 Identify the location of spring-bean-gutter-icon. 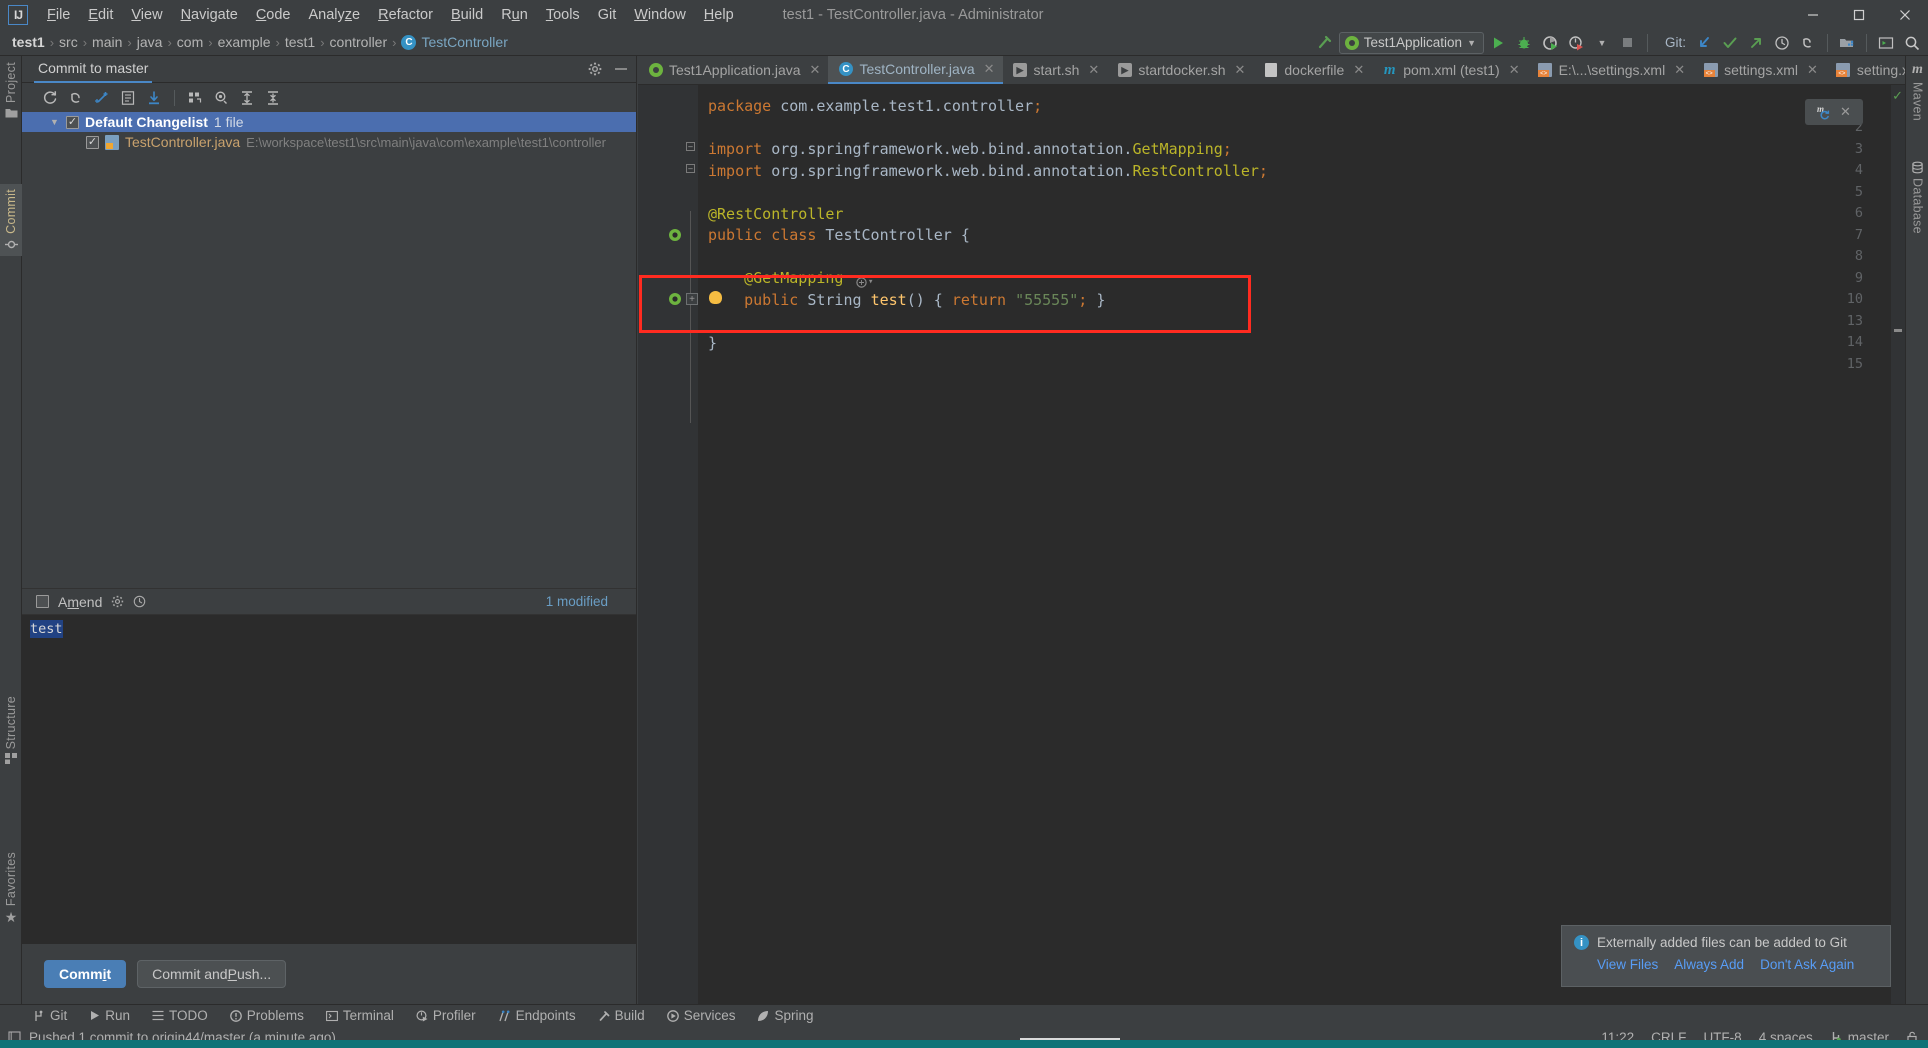
(676, 236).